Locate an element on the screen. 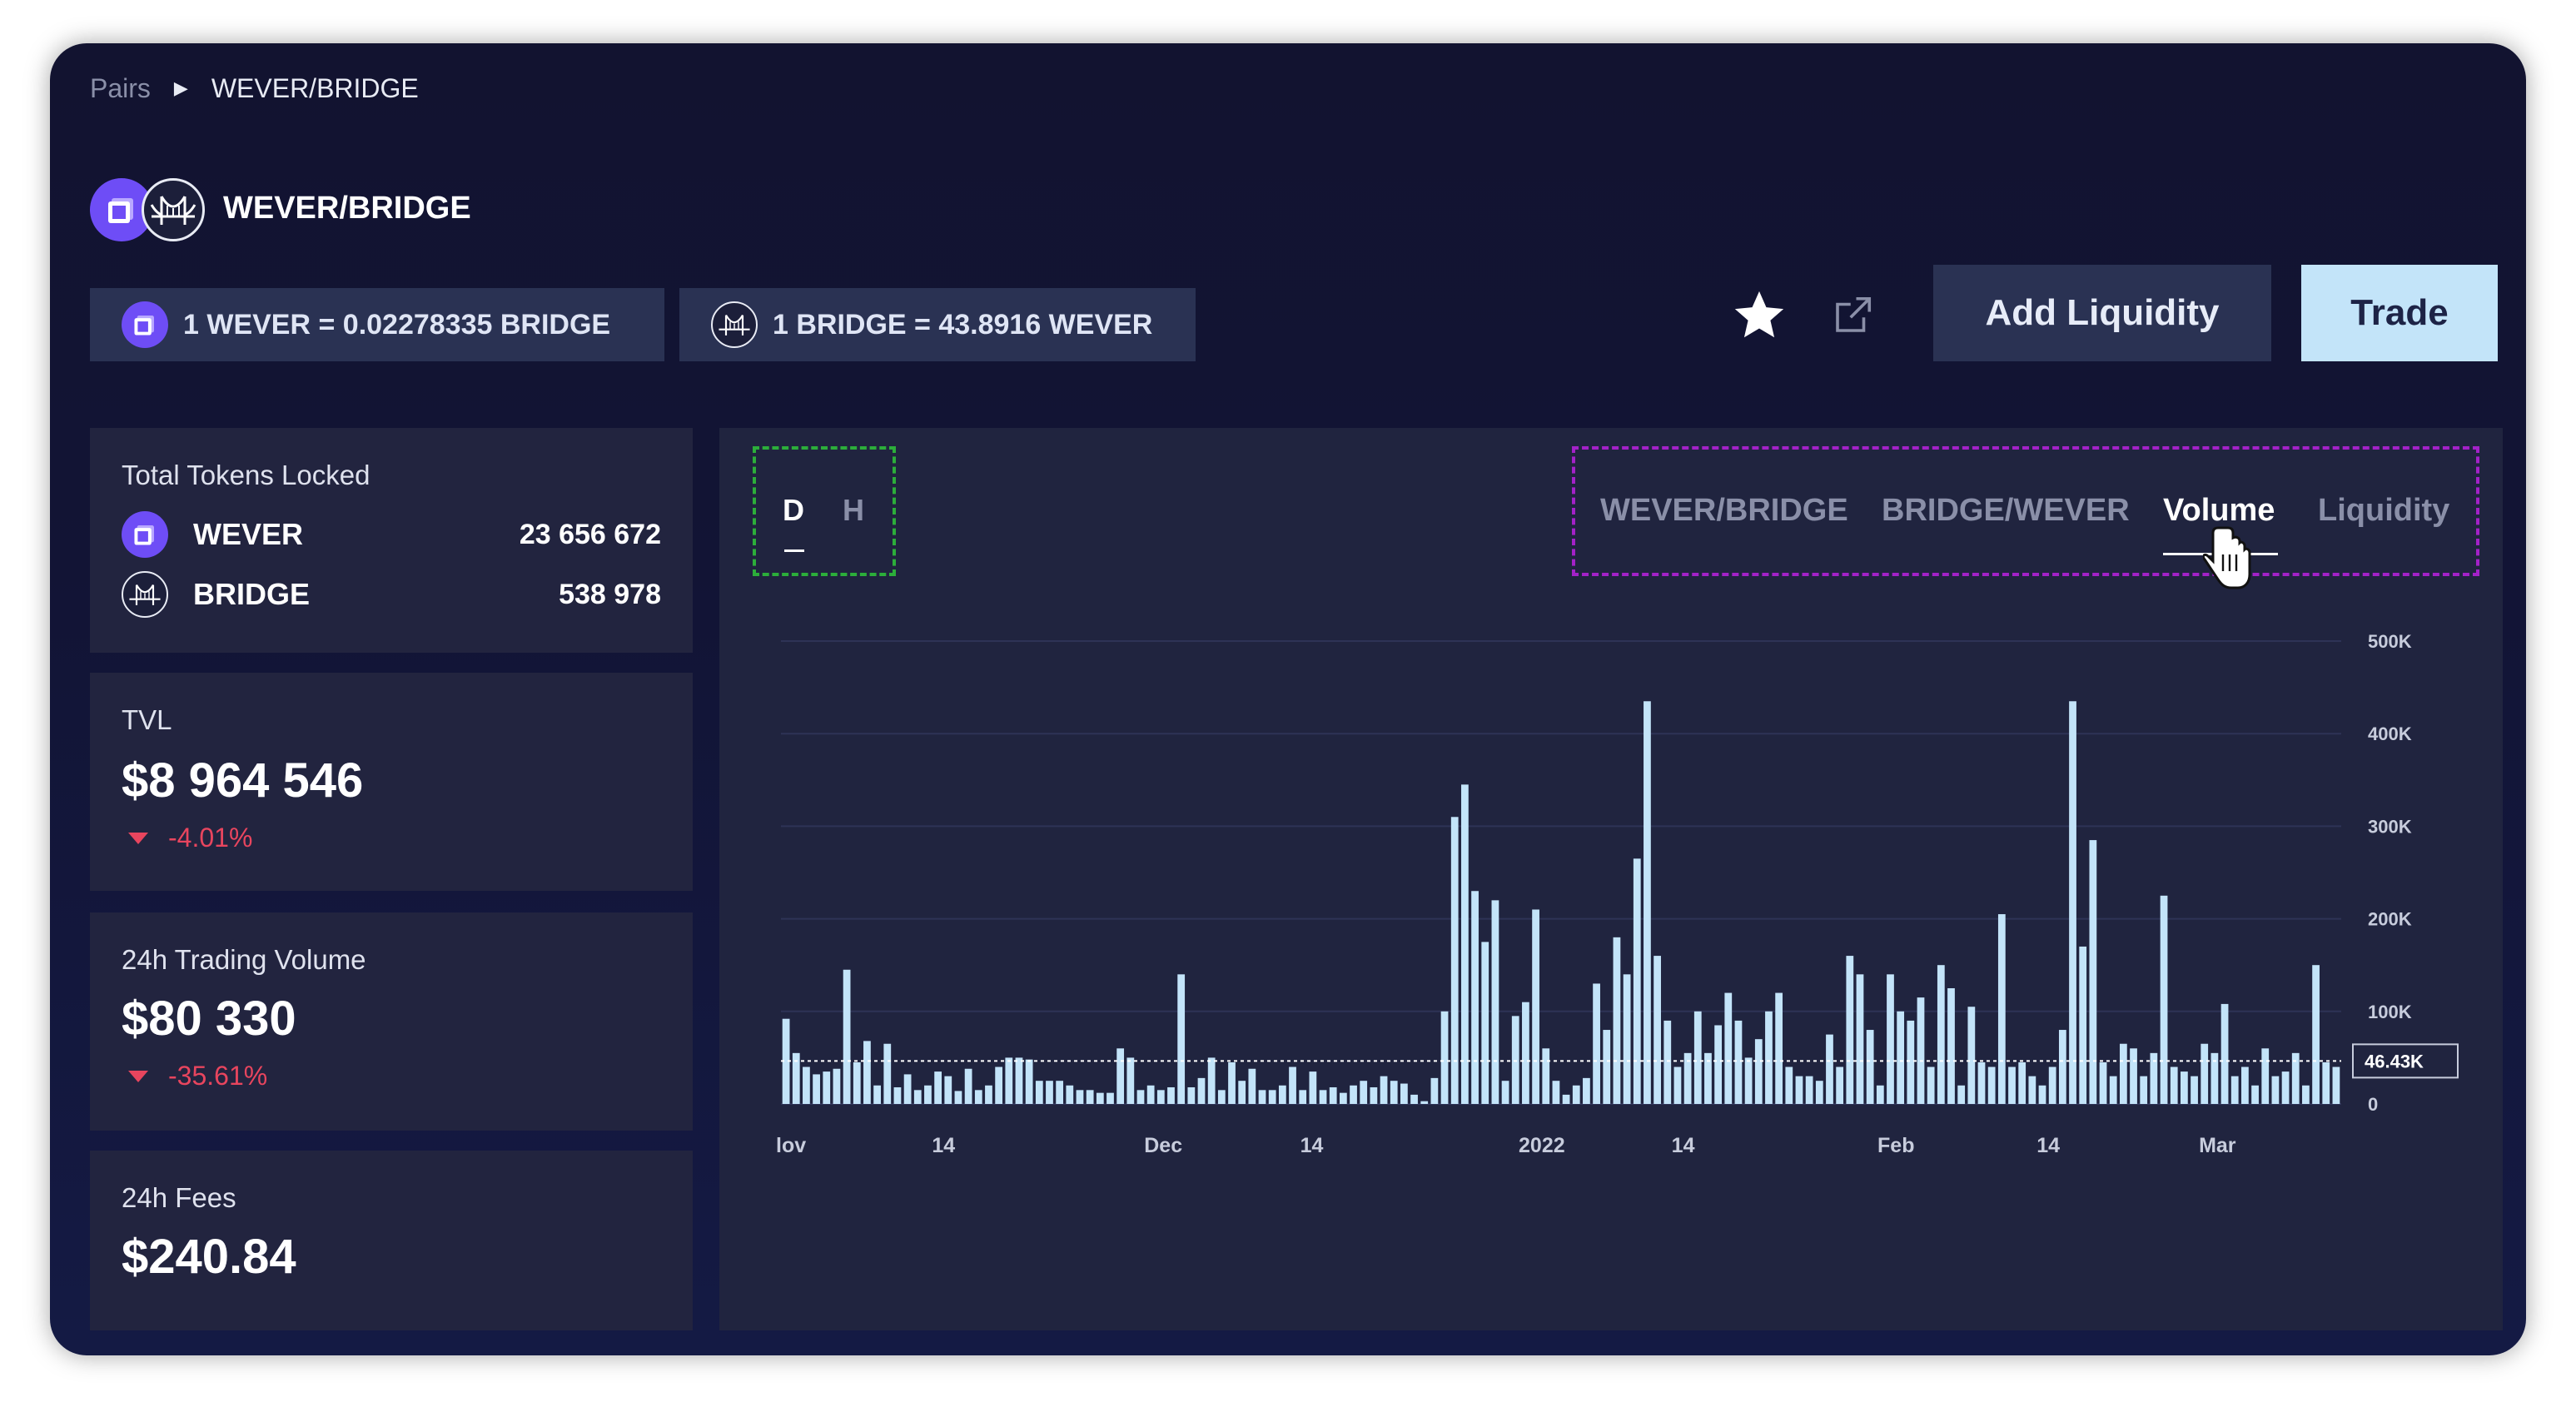 This screenshot has height=1412, width=2576. add-liquidity-button: Add Liquidity is located at coordinates (2102, 313).